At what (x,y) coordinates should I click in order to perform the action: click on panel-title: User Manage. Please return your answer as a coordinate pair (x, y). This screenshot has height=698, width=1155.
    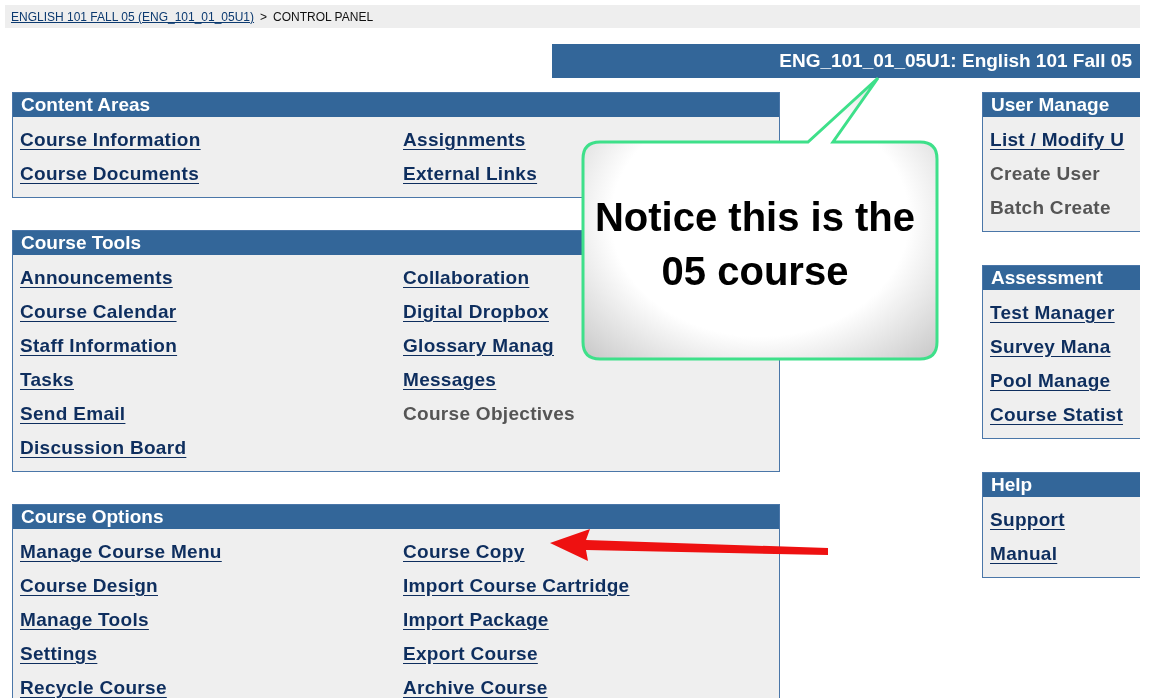
    Looking at the image, I should click on (1061, 105).